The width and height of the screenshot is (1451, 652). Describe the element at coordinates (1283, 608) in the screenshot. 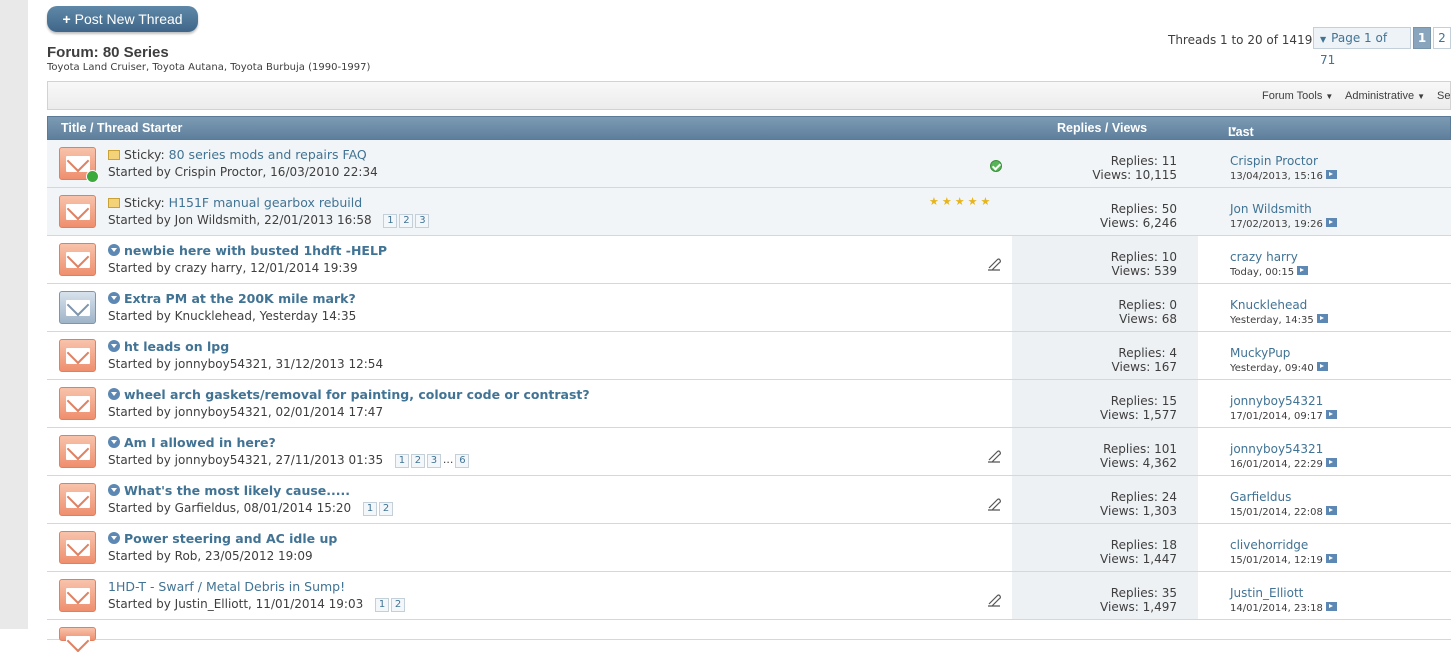

I see `last-post-date: 14/01/2014, 23:18` at that location.